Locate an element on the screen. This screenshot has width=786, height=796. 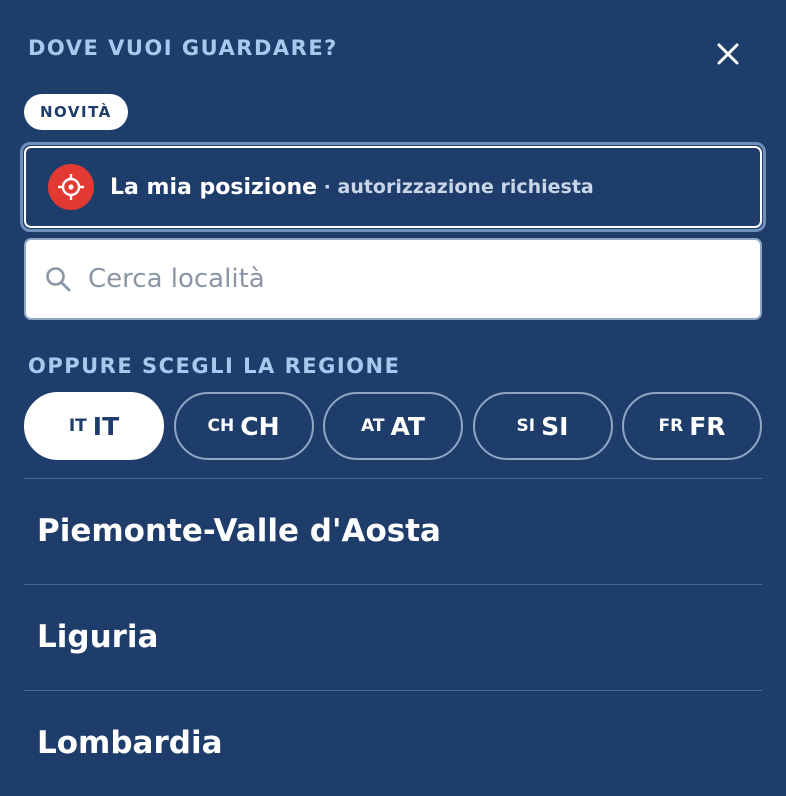
flag-ch-icon: CH is located at coordinates (221, 426).